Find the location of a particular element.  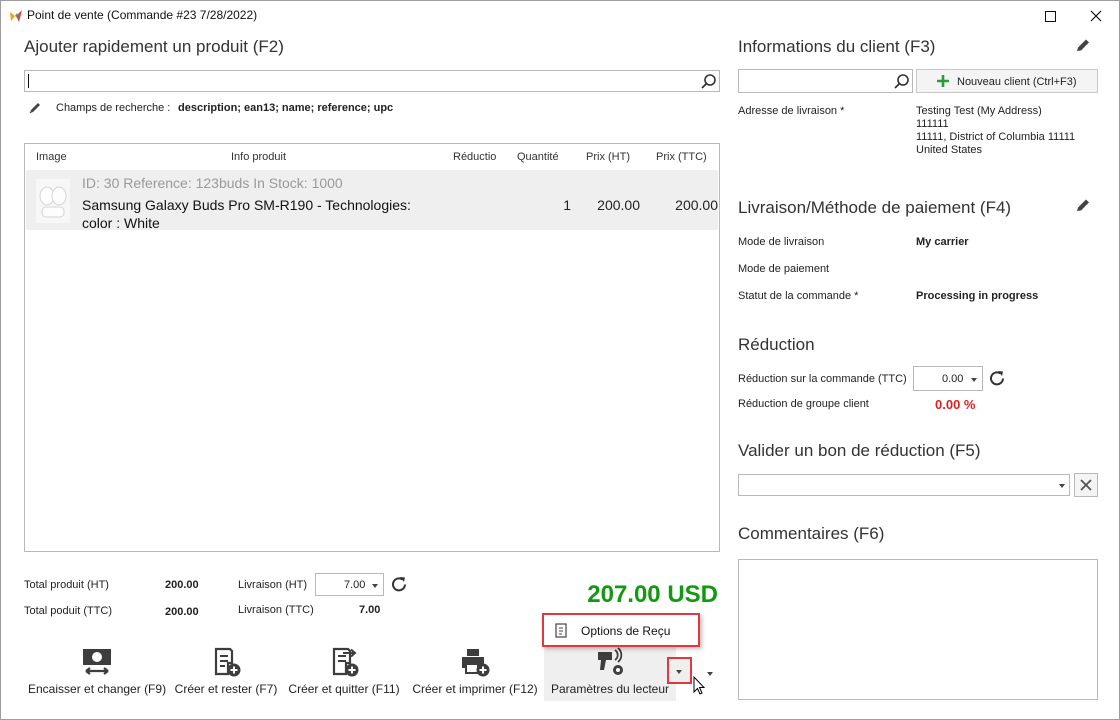

order-reduction-dropdown: 0.00 is located at coordinates (948, 378).